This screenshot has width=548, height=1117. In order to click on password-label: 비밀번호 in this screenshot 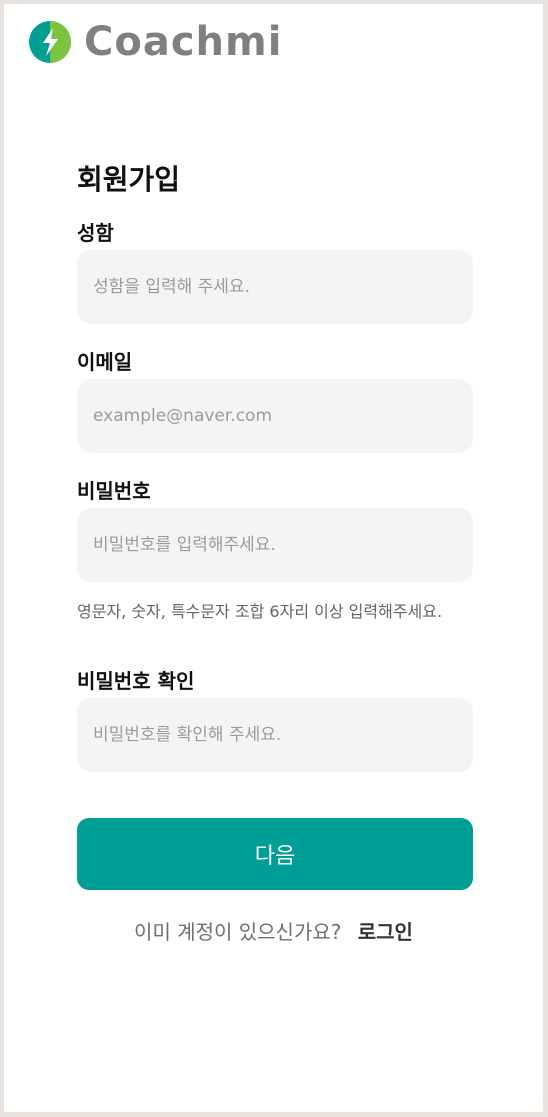, I will do `click(114, 491)`.